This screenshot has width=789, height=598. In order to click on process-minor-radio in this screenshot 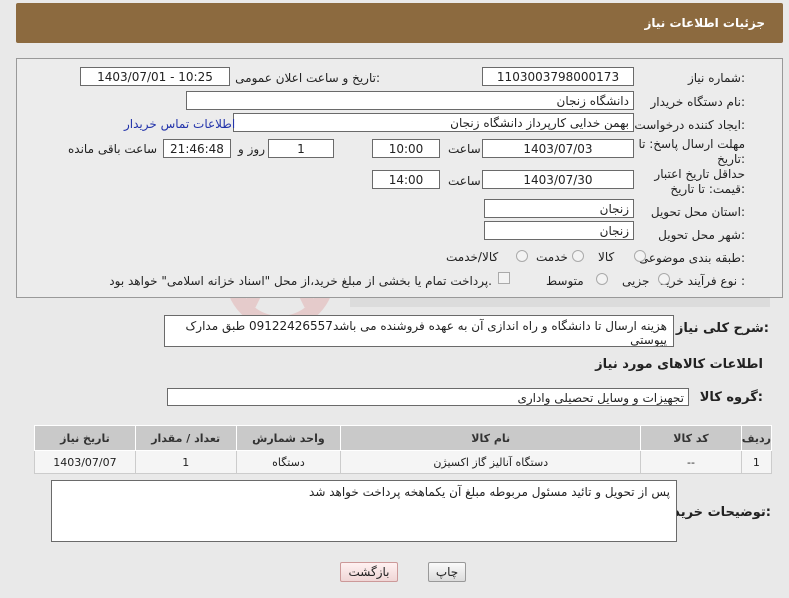, I will do `click(664, 279)`.